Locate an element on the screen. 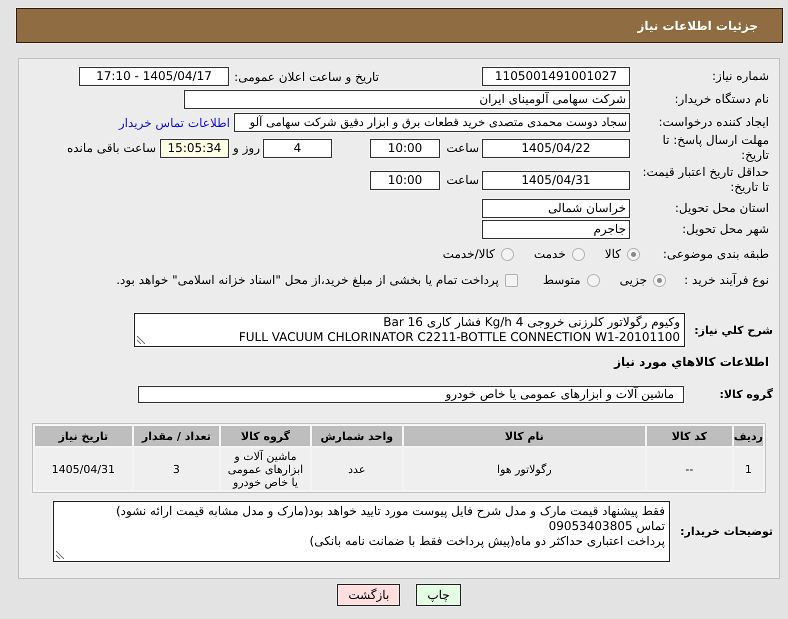 This screenshot has width=788, height=619. table-cell: رگولاتور هوا is located at coordinates (524, 469).